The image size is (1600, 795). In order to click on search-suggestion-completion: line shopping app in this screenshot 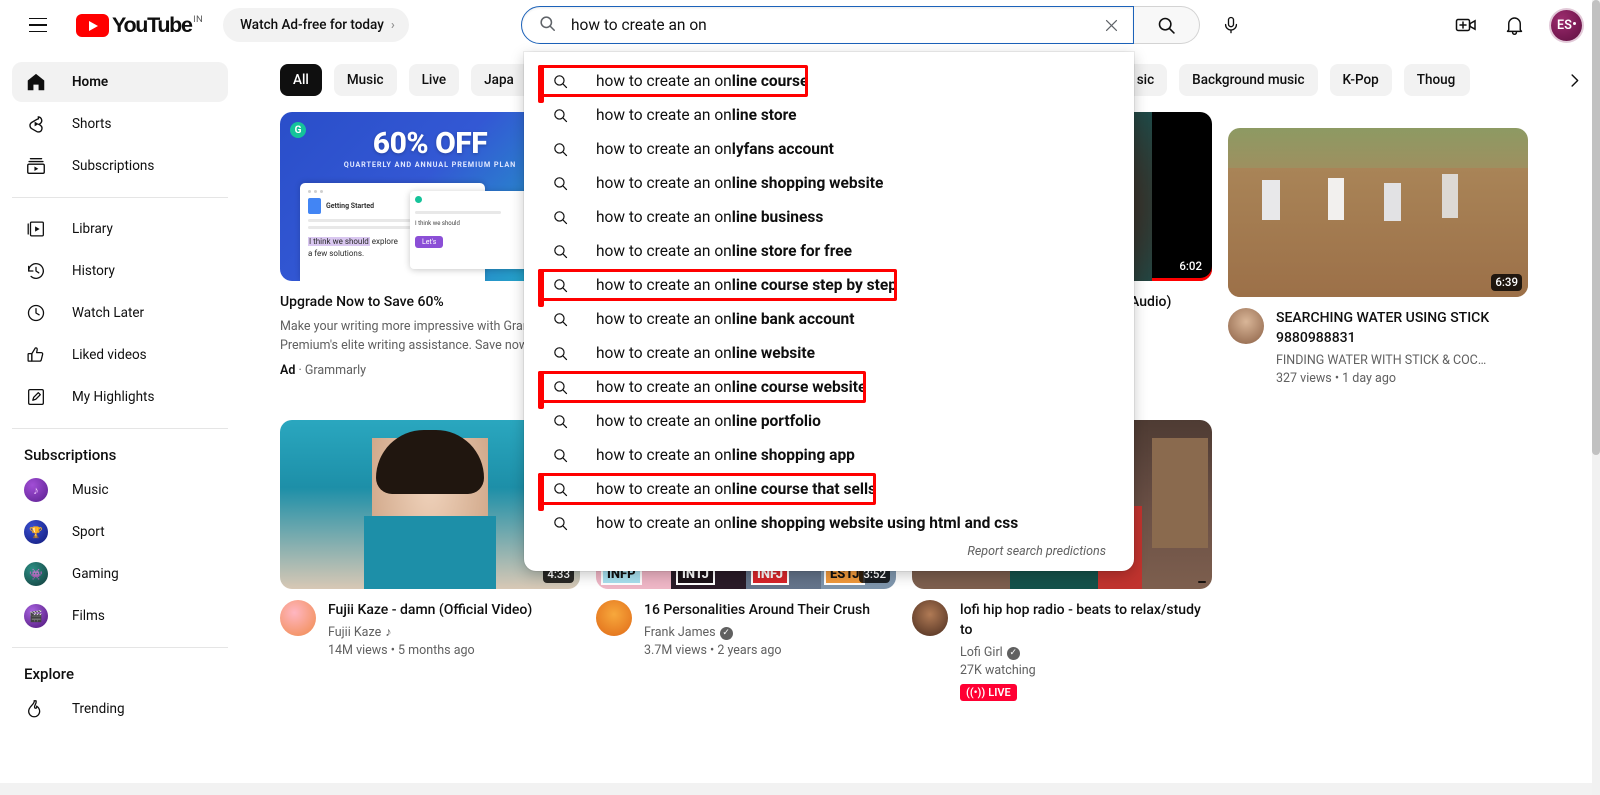, I will do `click(793, 455)`.